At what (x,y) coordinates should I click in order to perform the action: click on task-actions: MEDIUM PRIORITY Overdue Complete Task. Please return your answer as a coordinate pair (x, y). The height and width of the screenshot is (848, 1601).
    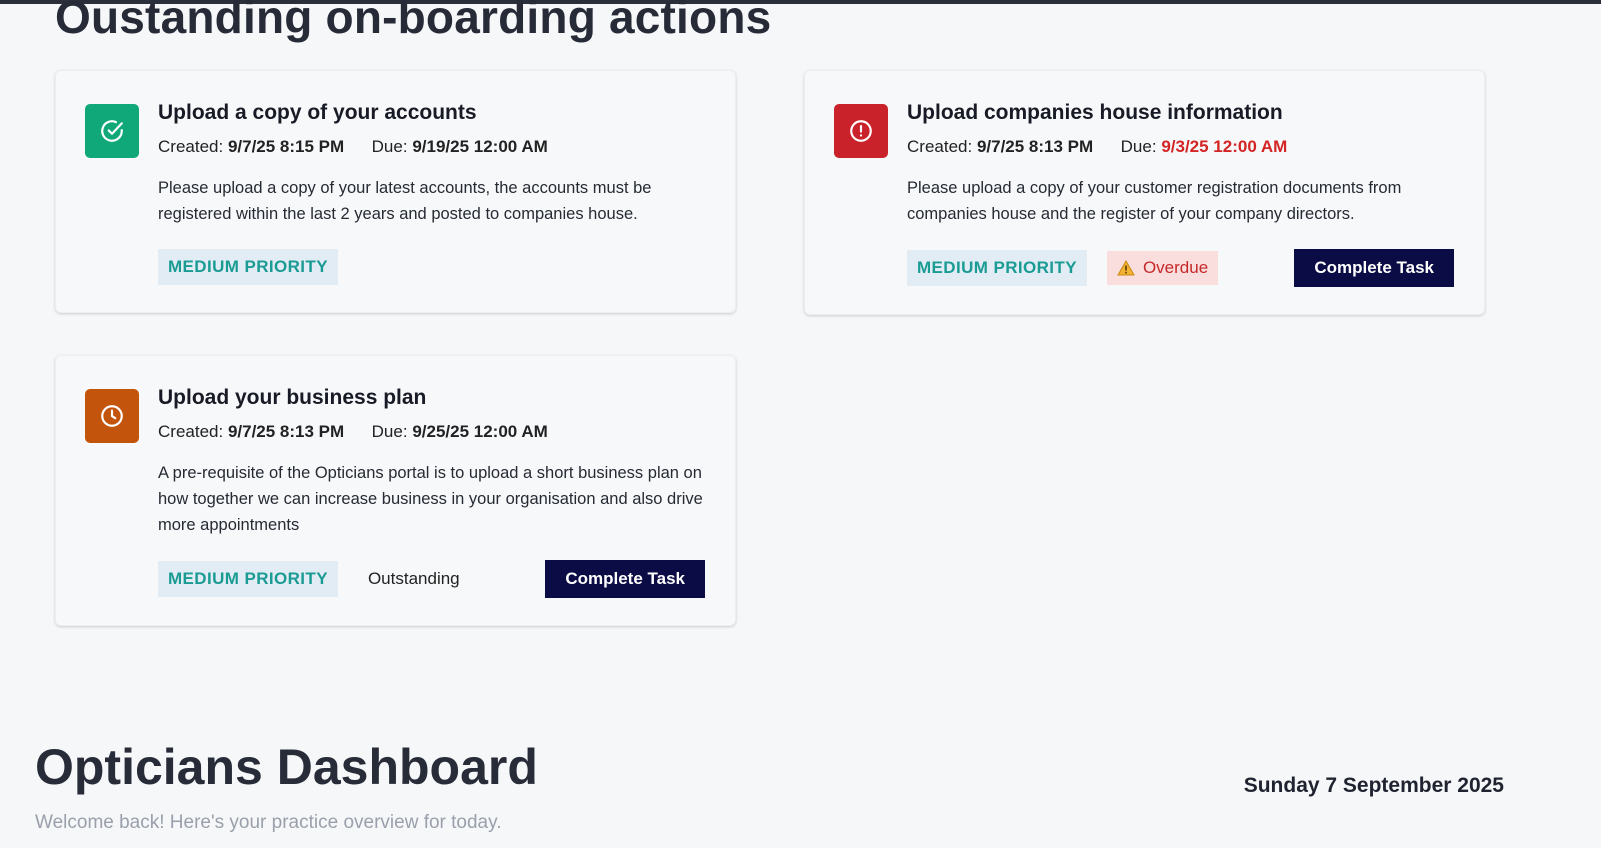
    Looking at the image, I should click on (1180, 268).